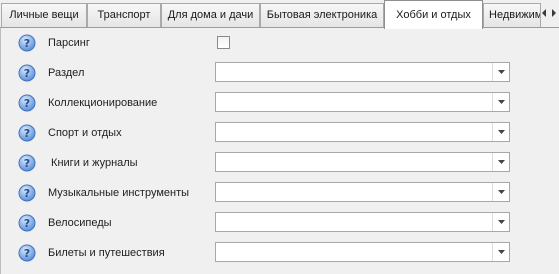  What do you see at coordinates (124, 15) in the screenshot?
I see `tab-transport: Транспорт` at bounding box center [124, 15].